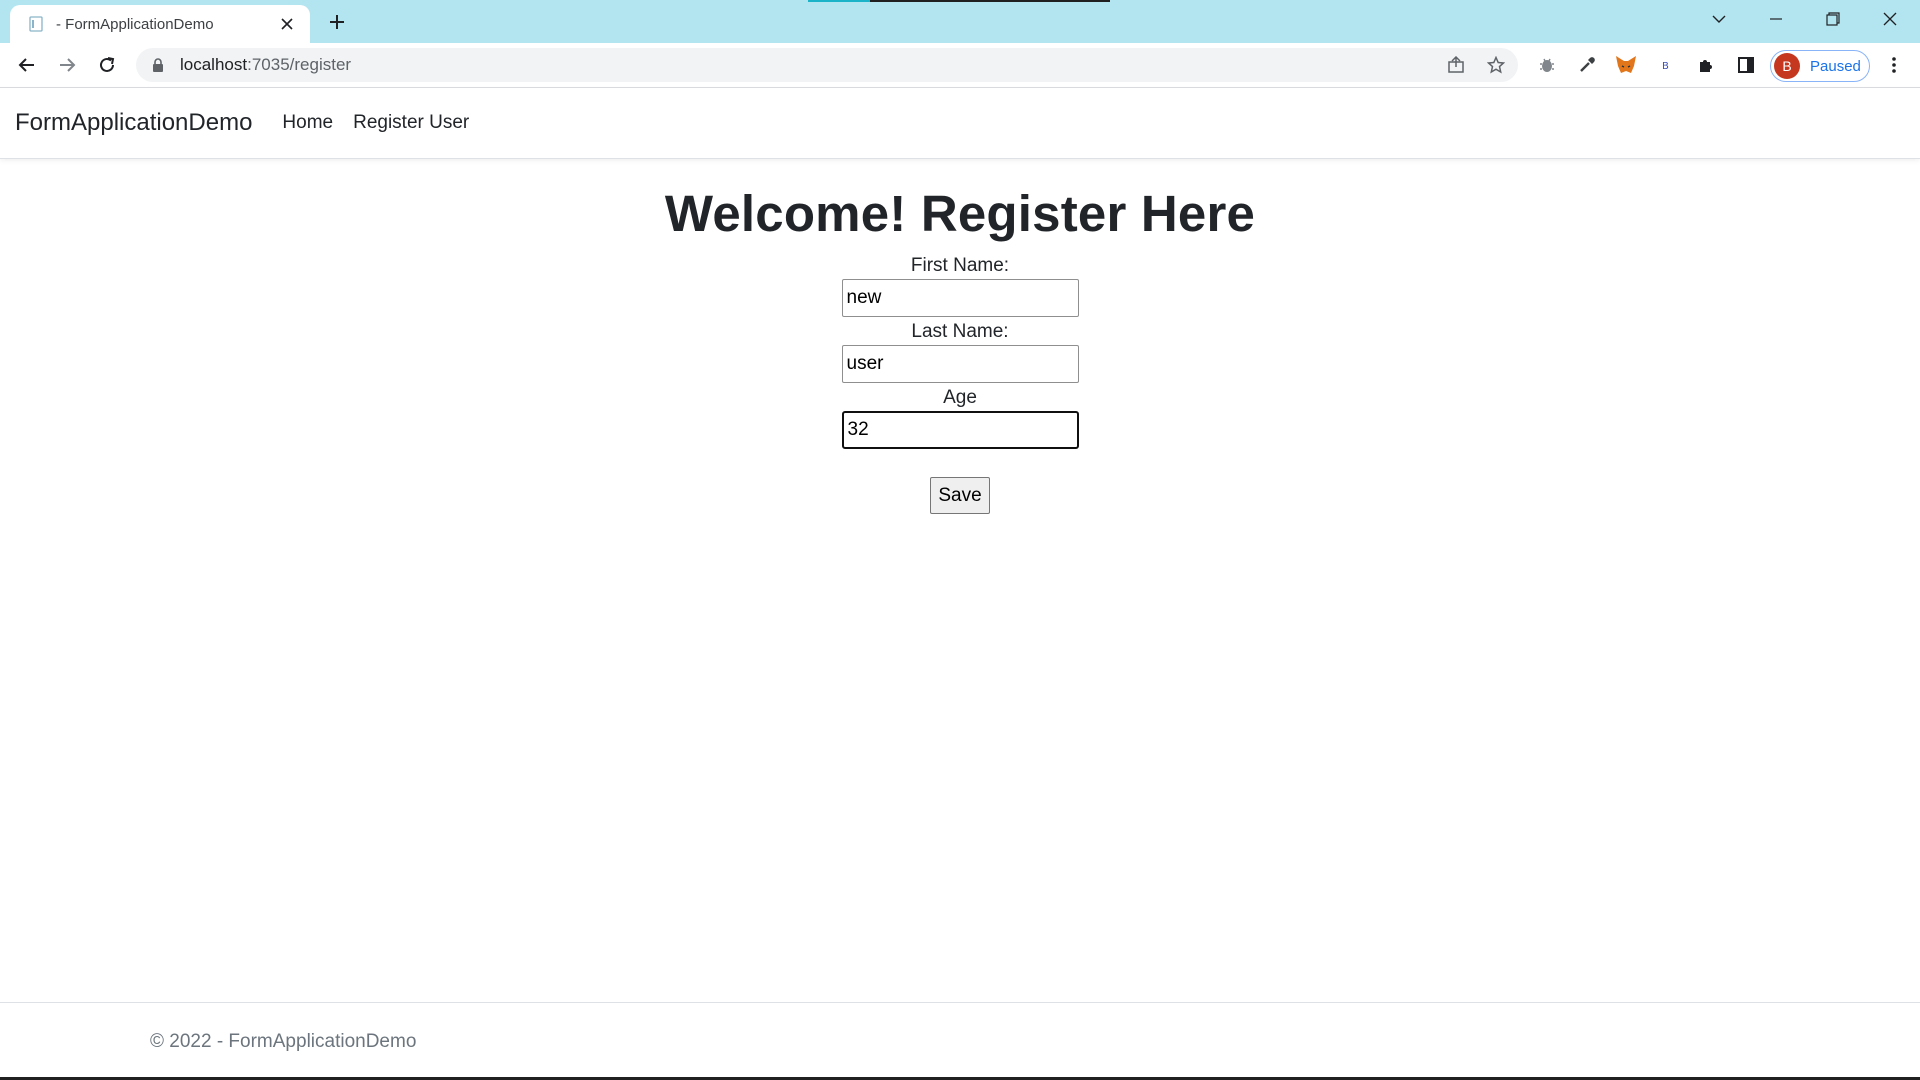  Describe the element at coordinates (1787, 66) in the screenshot. I see `avatar: B` at that location.